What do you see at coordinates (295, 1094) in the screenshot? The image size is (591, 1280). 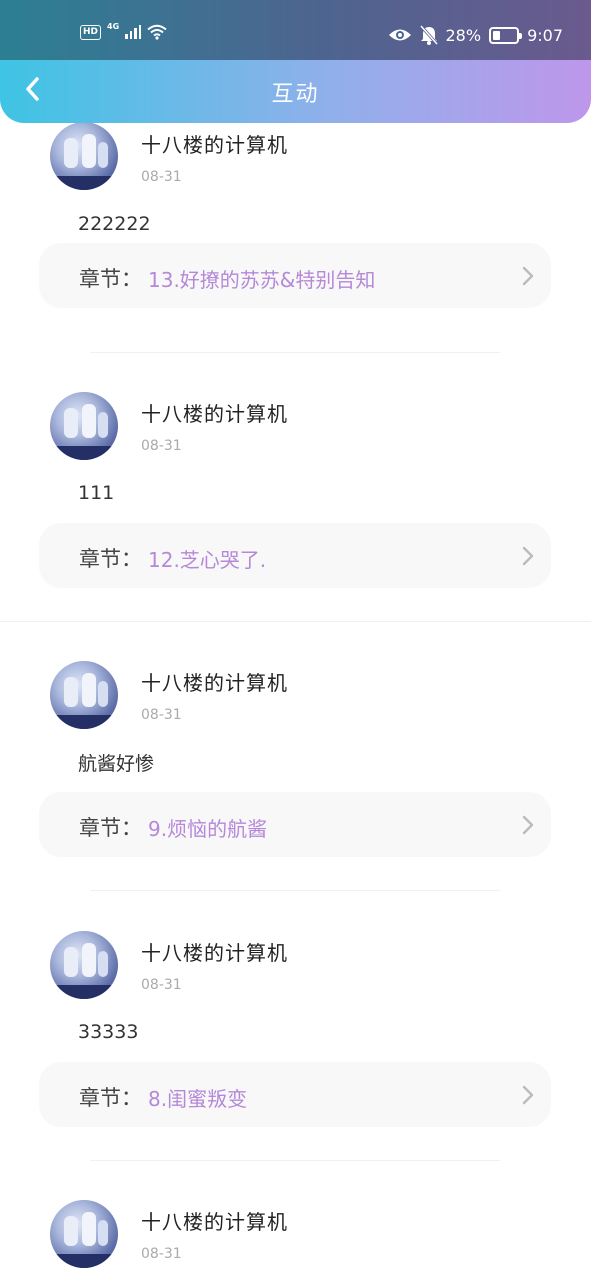 I see `chapter-link: 章节： 8.闺蜜叛变` at bounding box center [295, 1094].